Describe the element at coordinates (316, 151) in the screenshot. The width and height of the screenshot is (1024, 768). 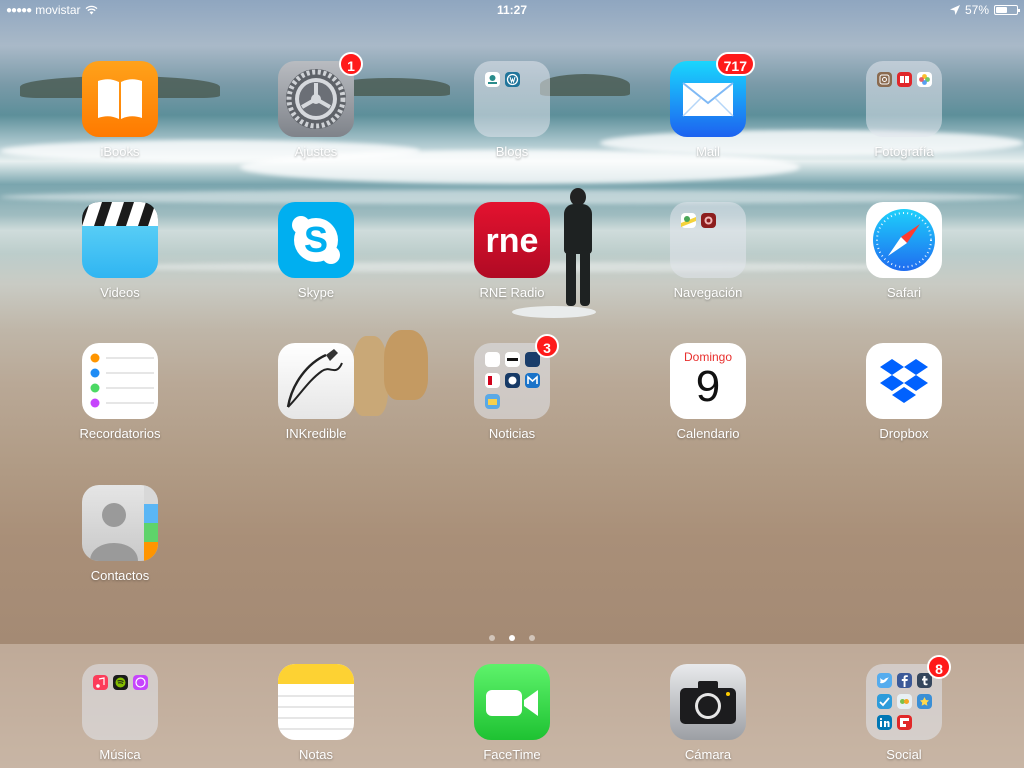
I see `app-label: Ajustes` at that location.